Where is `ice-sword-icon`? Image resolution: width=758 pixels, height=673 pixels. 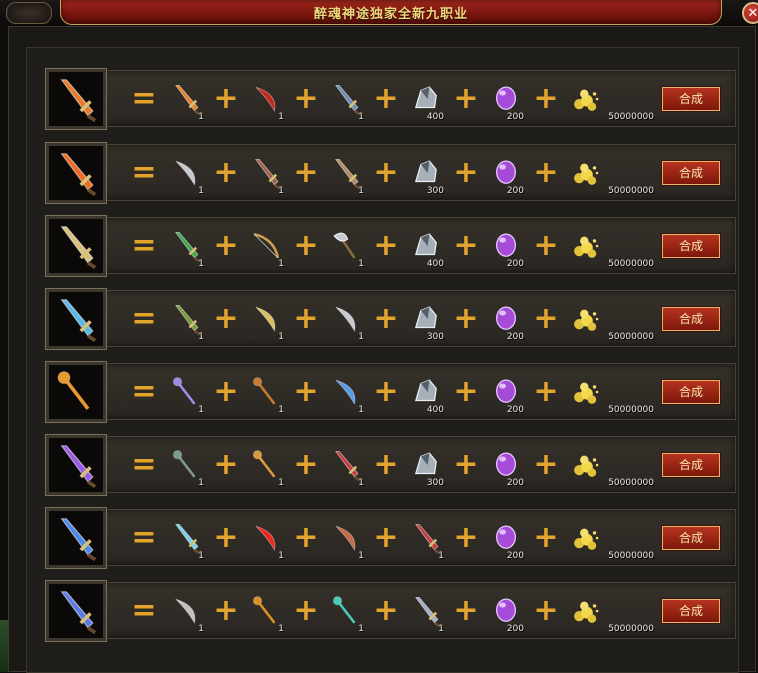
ice-sword-icon is located at coordinates (78, 539).